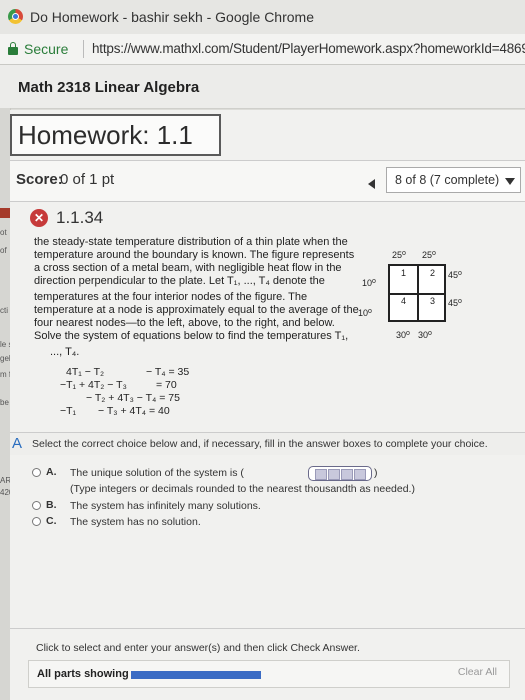 The height and width of the screenshot is (700, 525). I want to click on question-number: 1.1.34, so click(80, 217).